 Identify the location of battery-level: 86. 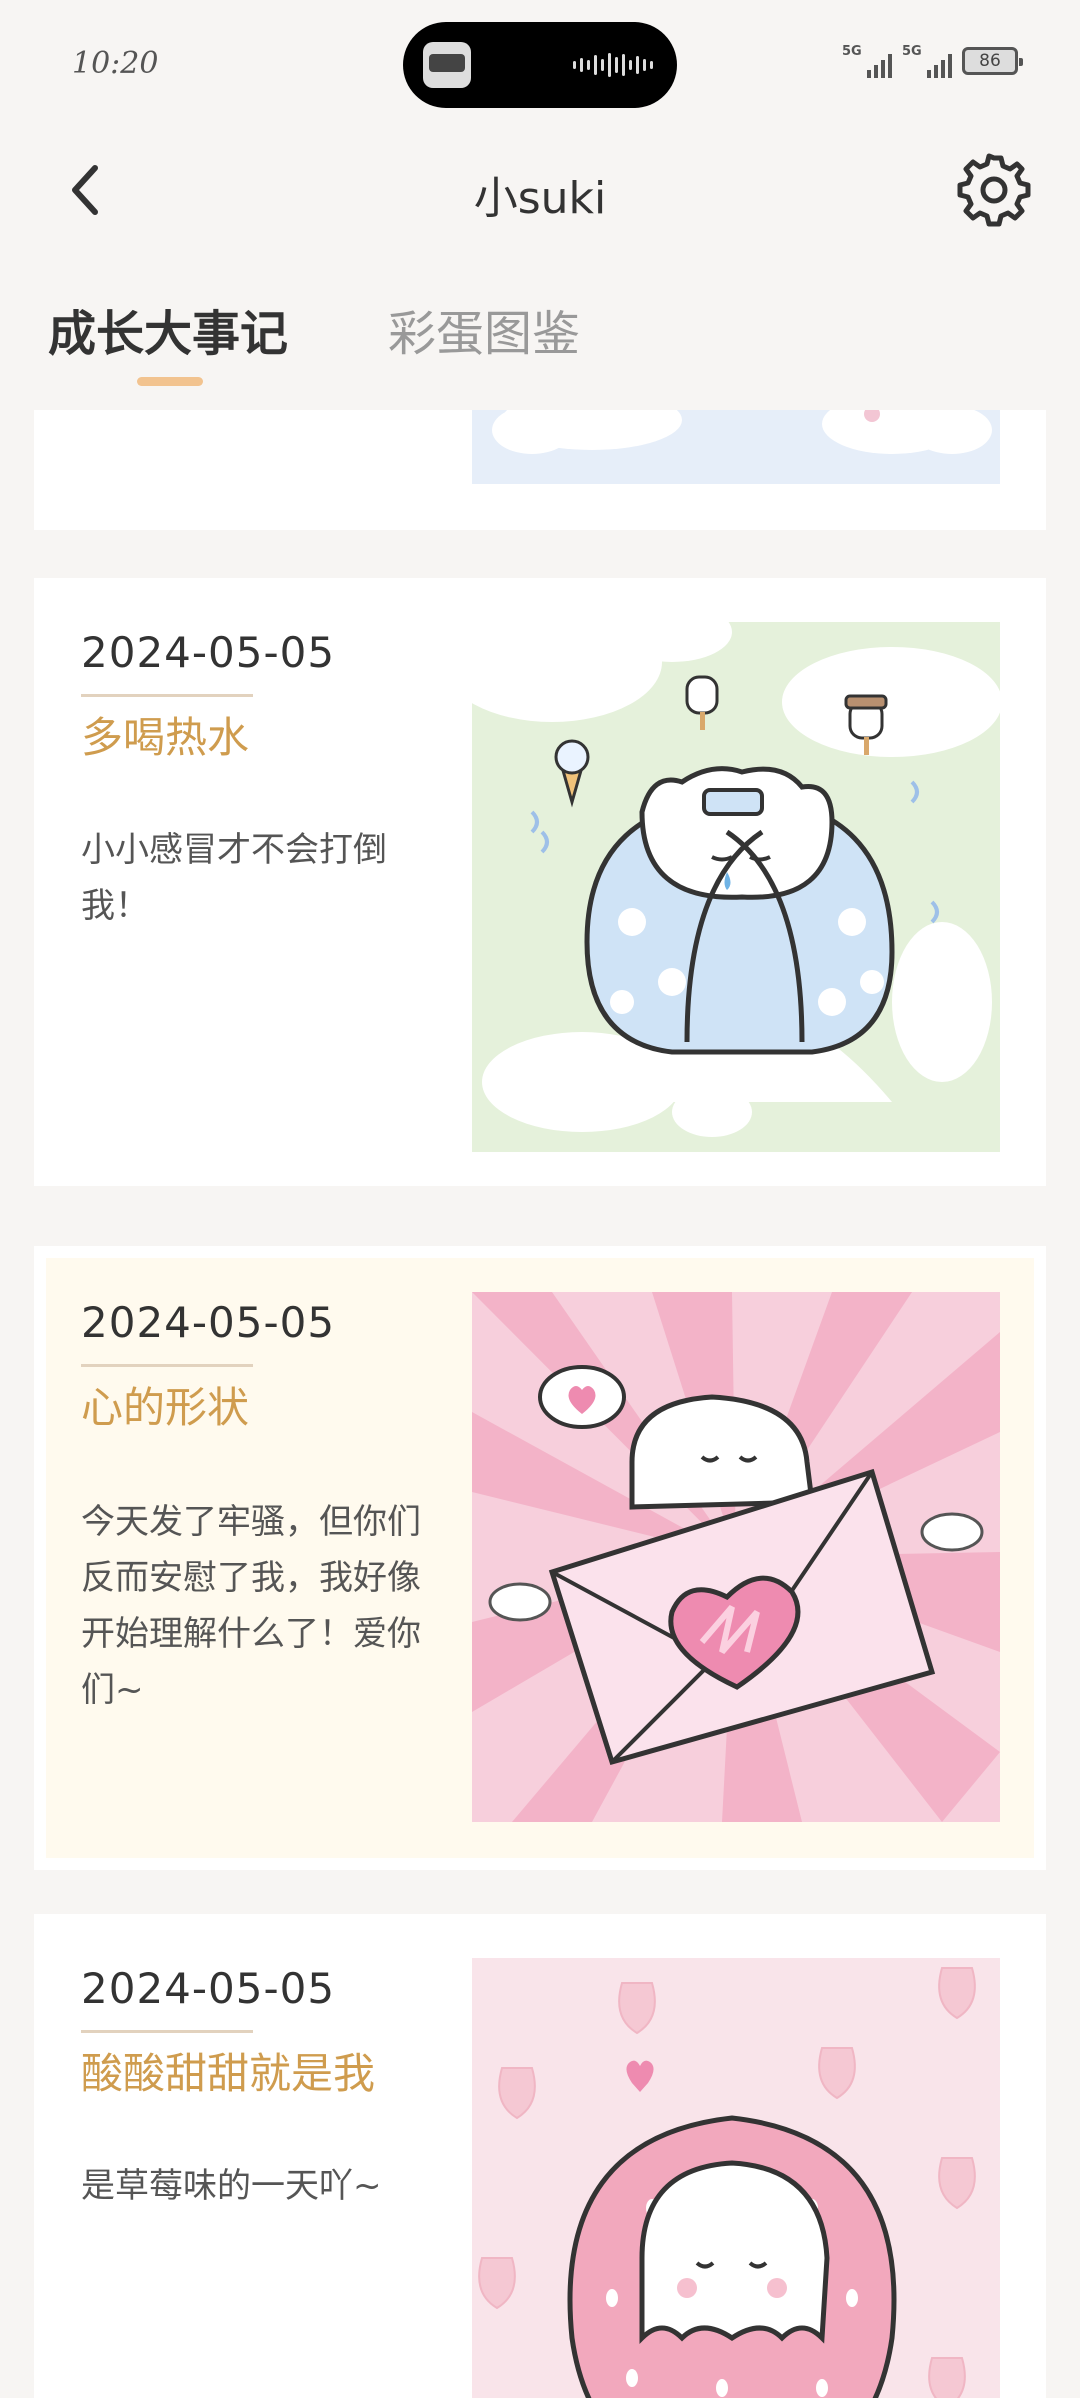
(990, 61).